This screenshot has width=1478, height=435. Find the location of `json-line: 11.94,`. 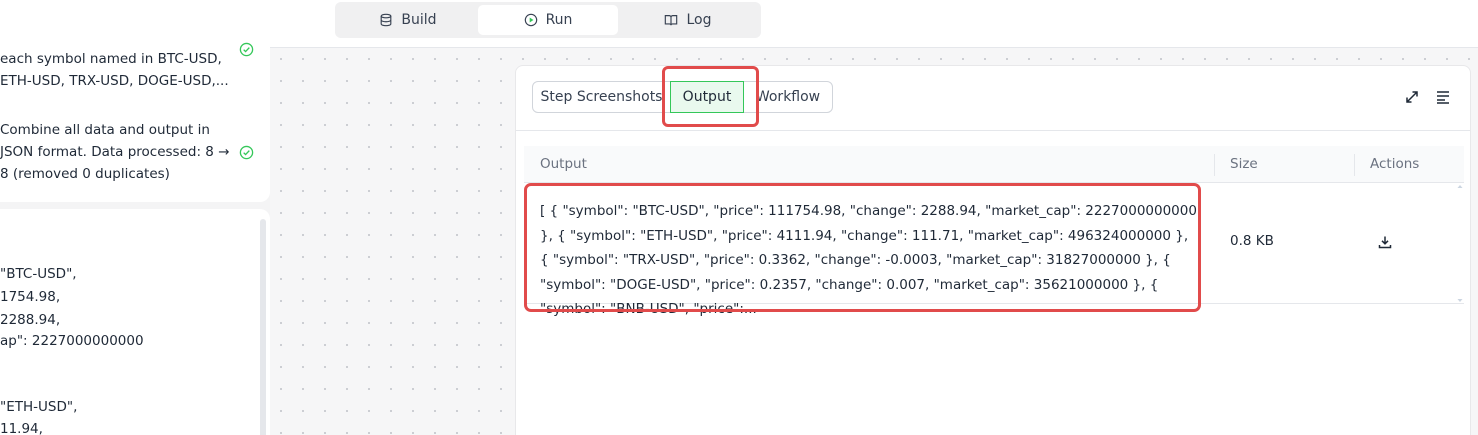

json-line: 11.94, is located at coordinates (21, 428).